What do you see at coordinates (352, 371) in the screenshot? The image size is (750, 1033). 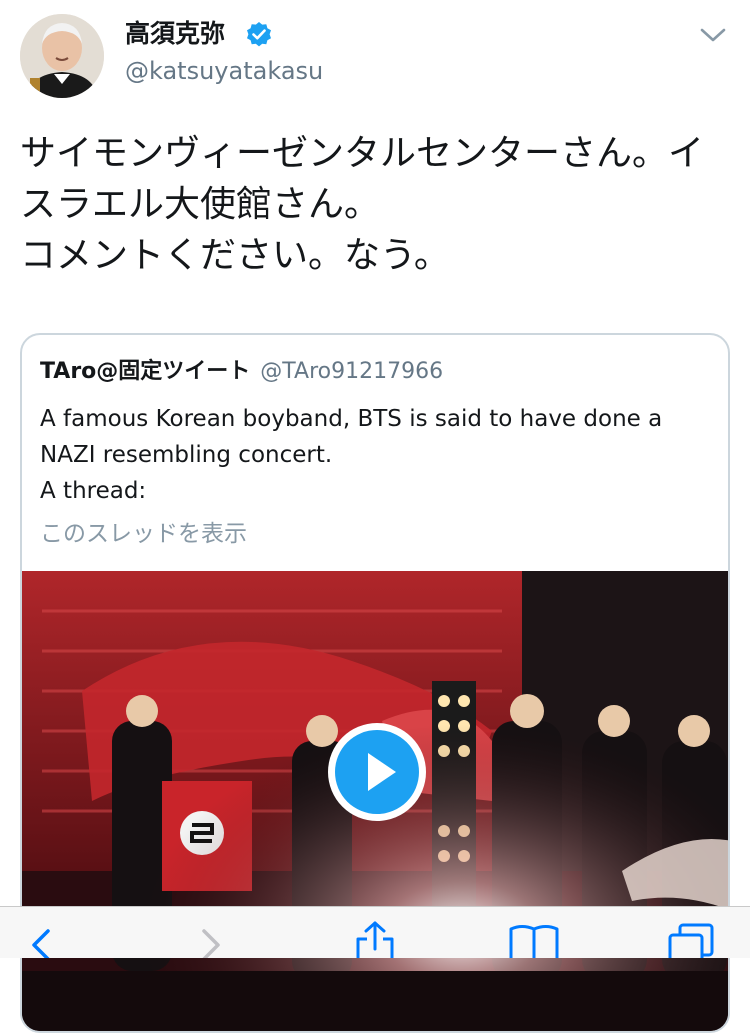 I see `quoted-handle: @TAro91217966` at bounding box center [352, 371].